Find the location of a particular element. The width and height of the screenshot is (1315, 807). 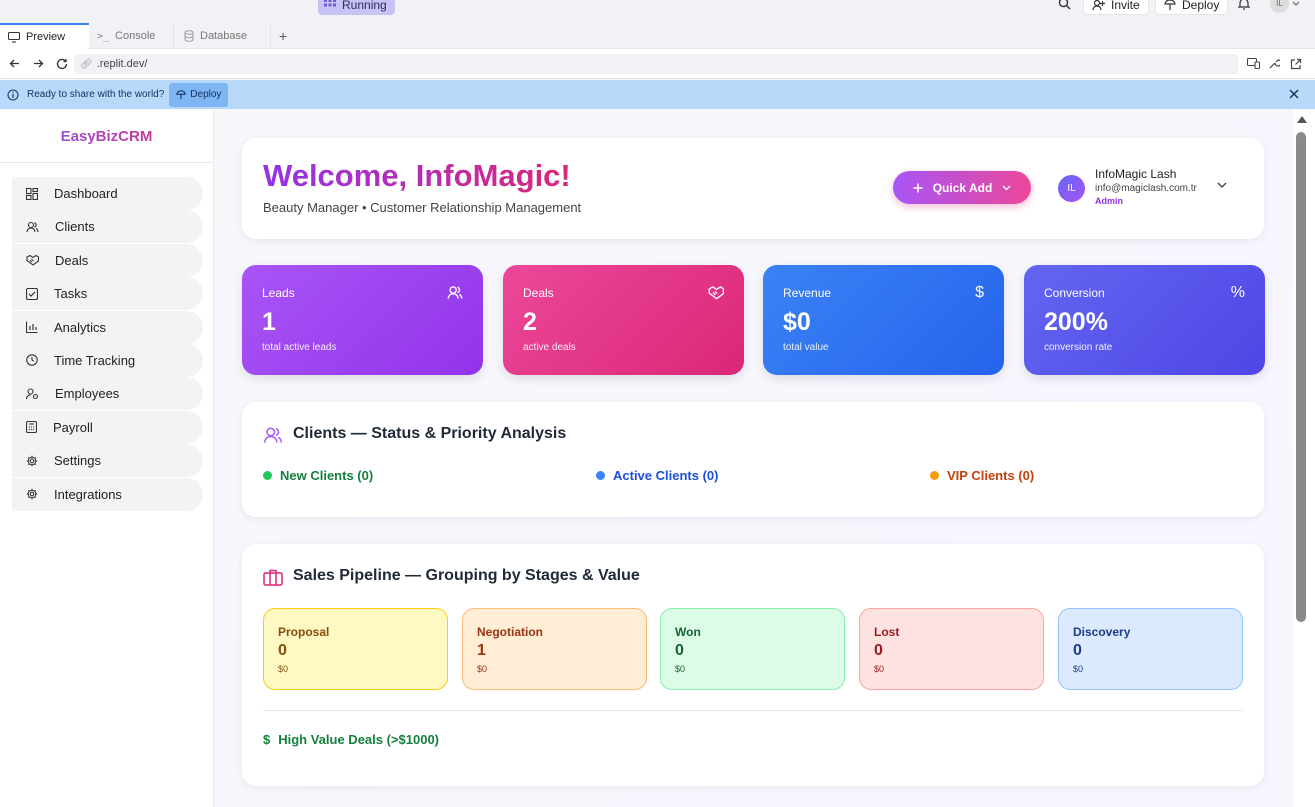

external-link-icon is located at coordinates (1296, 64).